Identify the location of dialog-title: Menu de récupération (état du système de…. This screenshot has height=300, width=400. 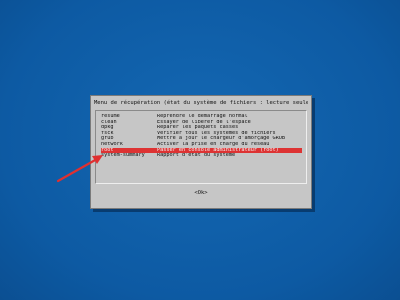
(201, 103).